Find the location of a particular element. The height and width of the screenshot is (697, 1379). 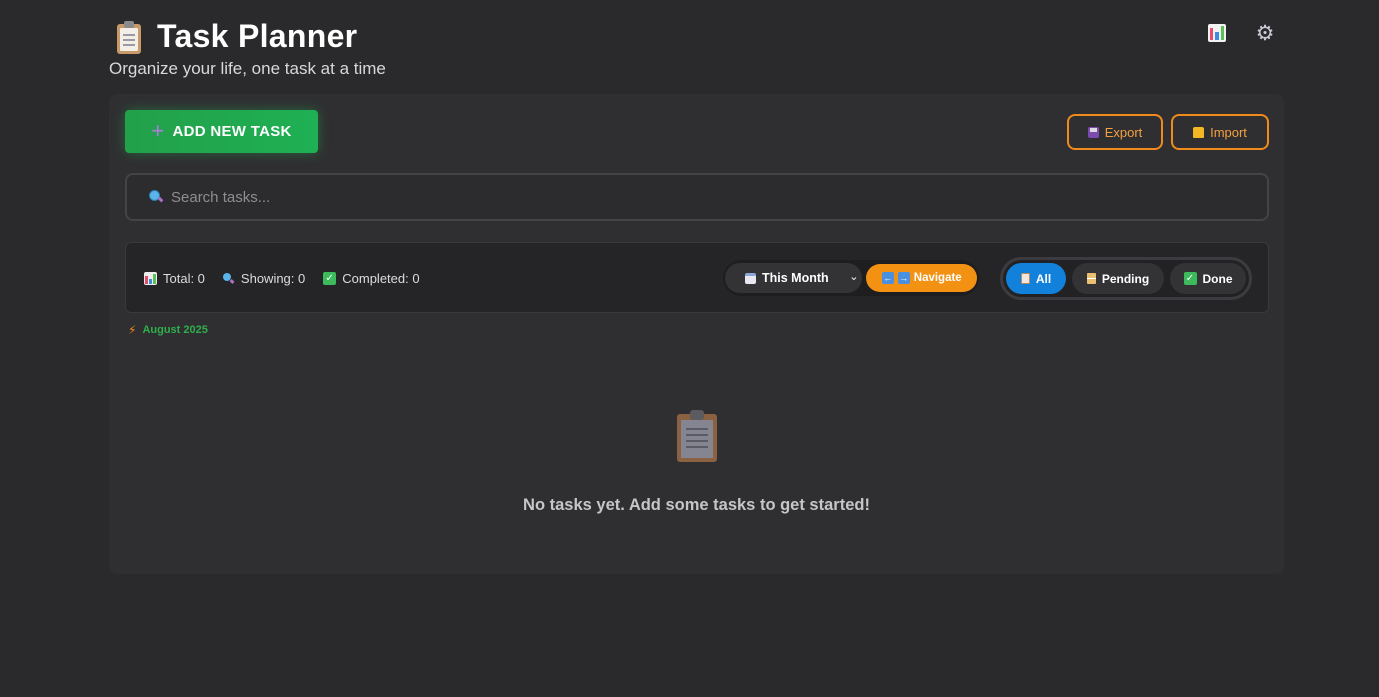

stat-showing: Showing: 0 is located at coordinates (264, 278).